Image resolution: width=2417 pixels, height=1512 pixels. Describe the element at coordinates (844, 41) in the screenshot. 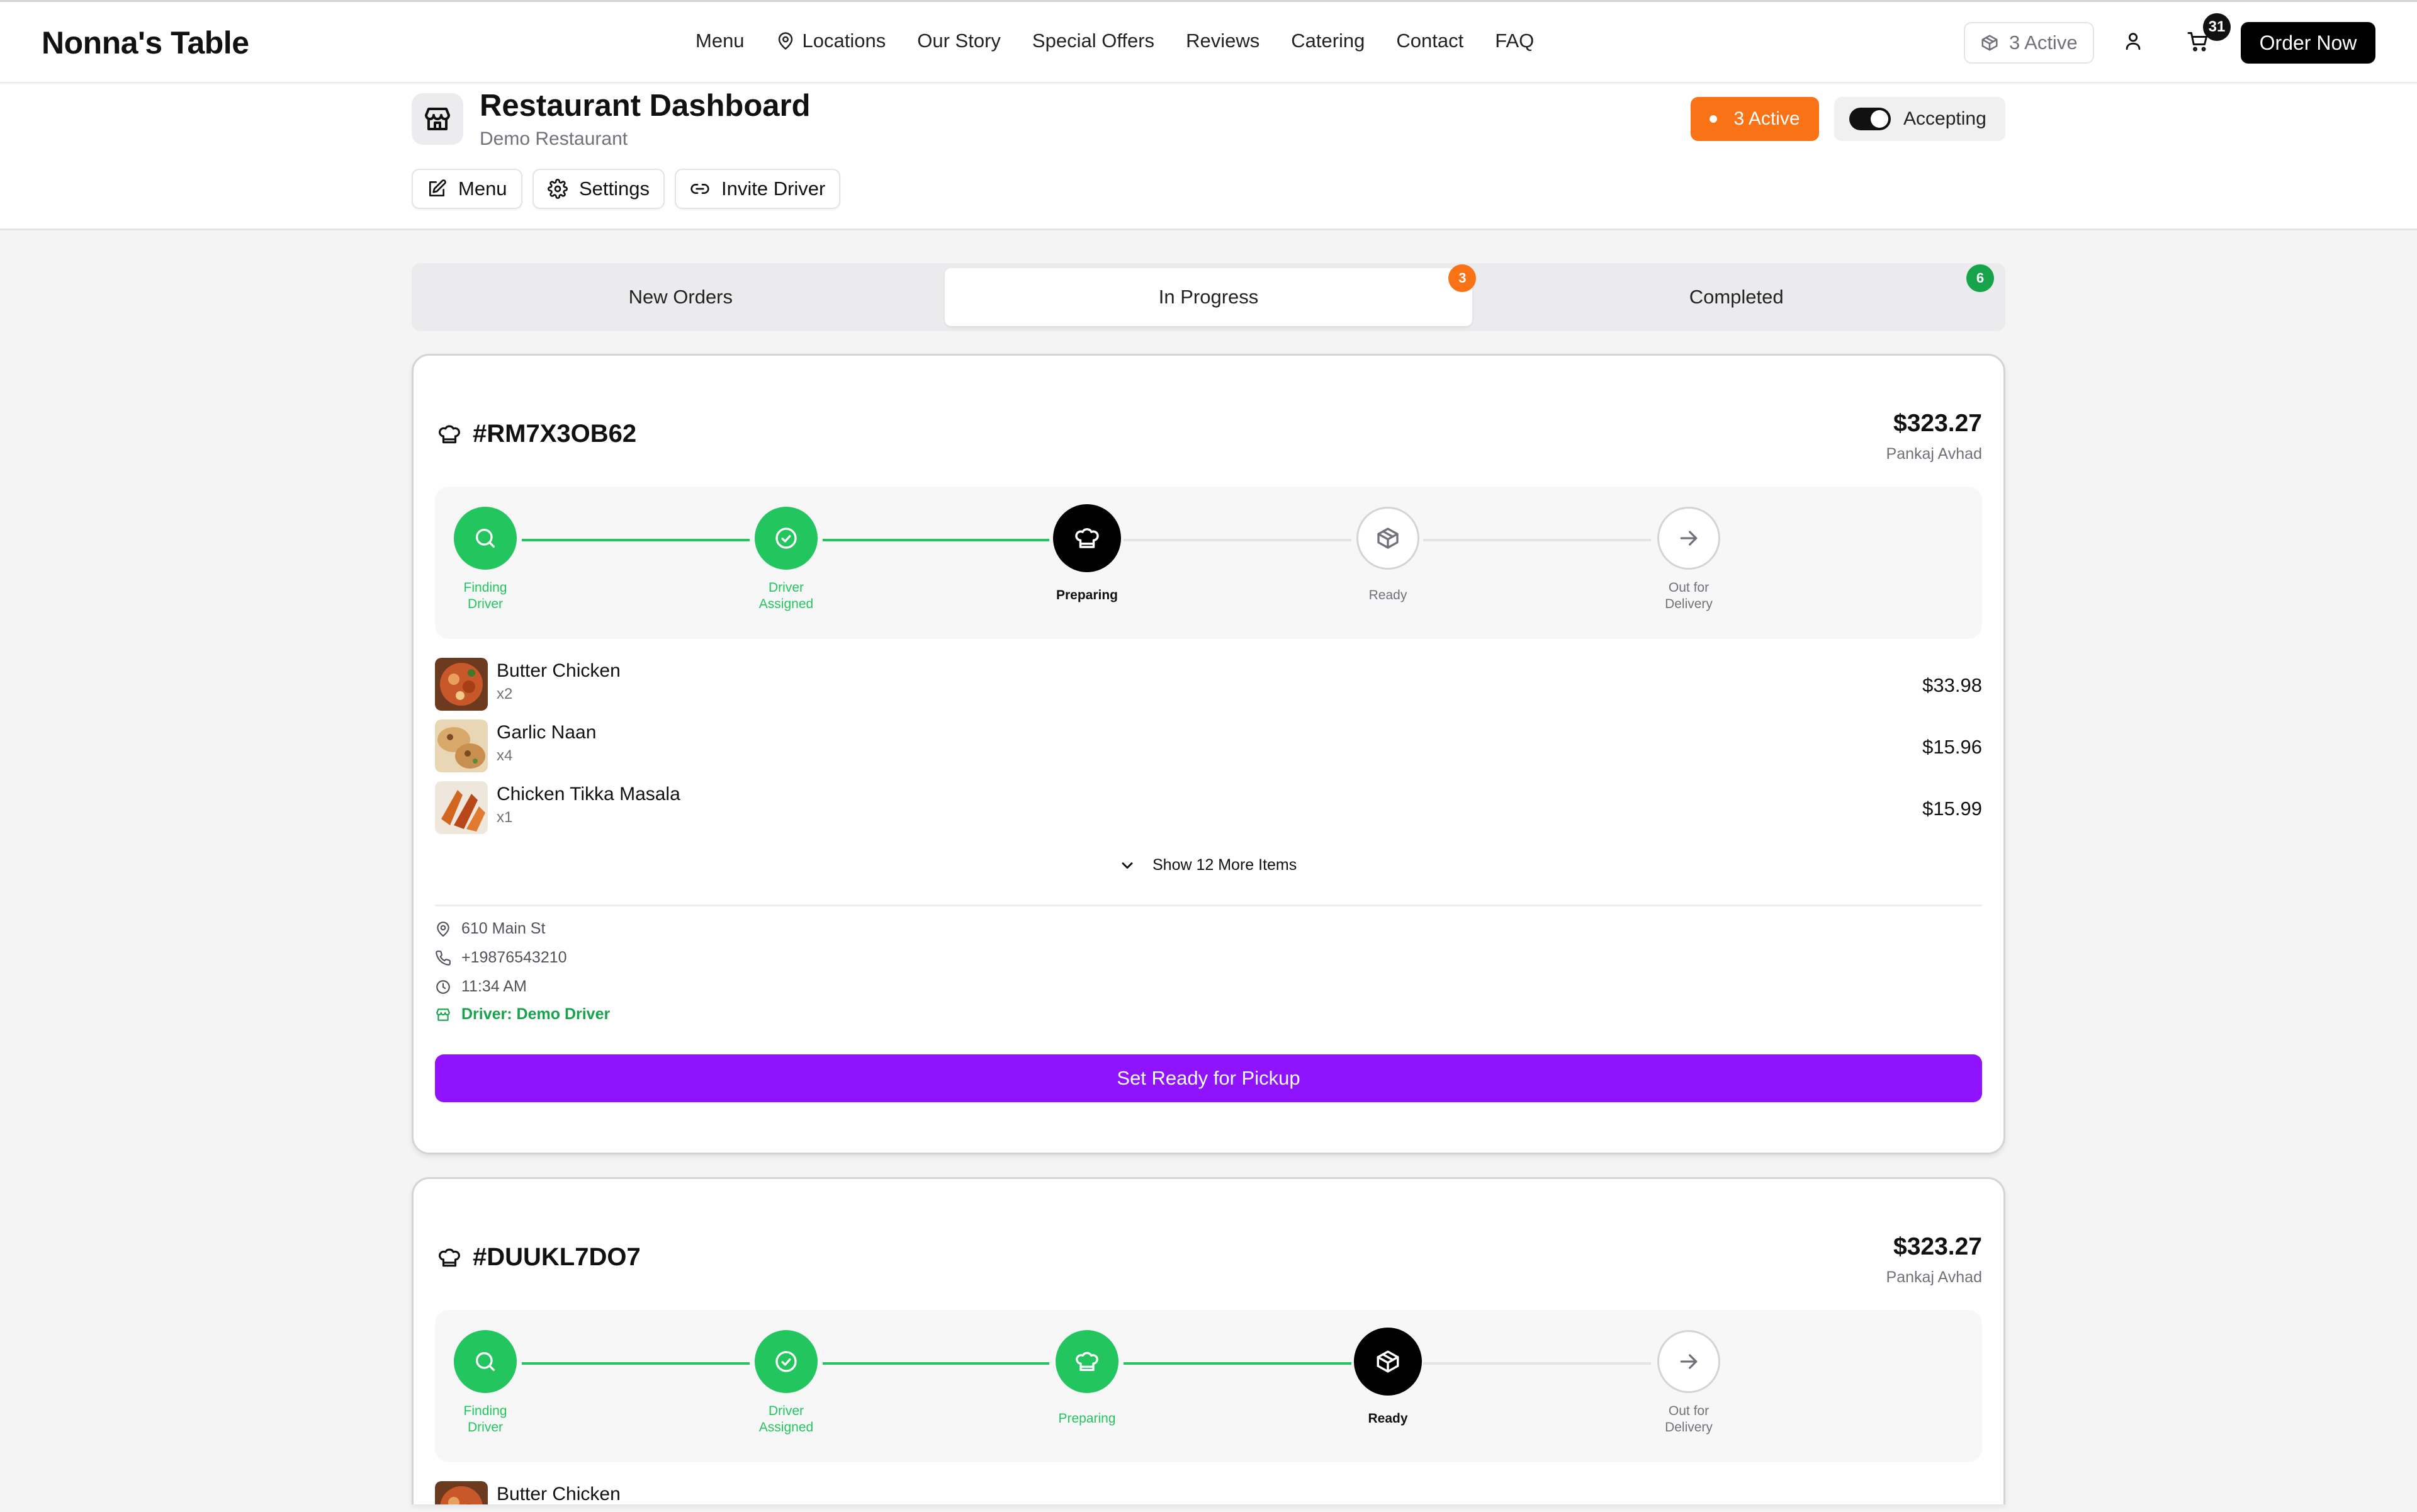

I see `nav-link-locations-label: Locations` at that location.